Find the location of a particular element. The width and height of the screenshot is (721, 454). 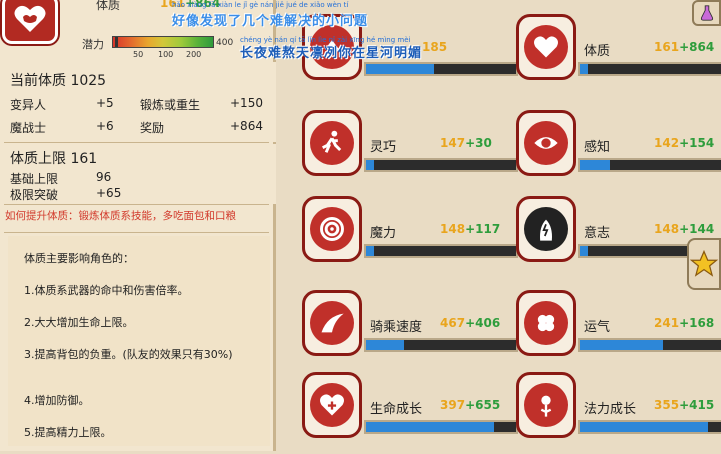

potion-button is located at coordinates (706, 13).